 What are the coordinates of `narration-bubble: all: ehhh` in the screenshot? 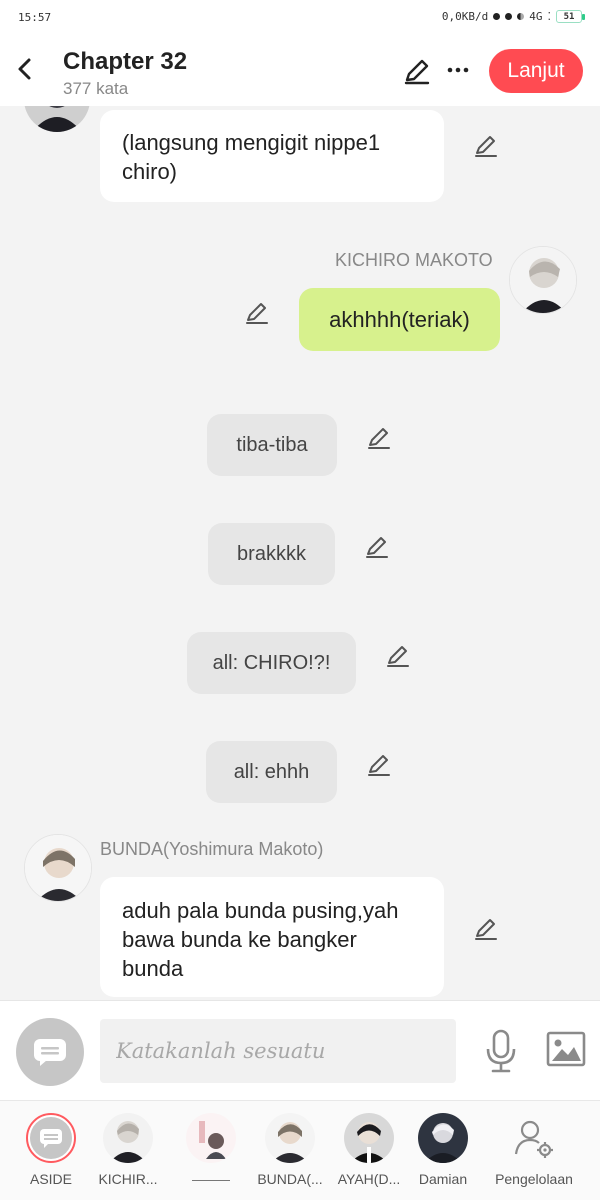 It's located at (271, 772).